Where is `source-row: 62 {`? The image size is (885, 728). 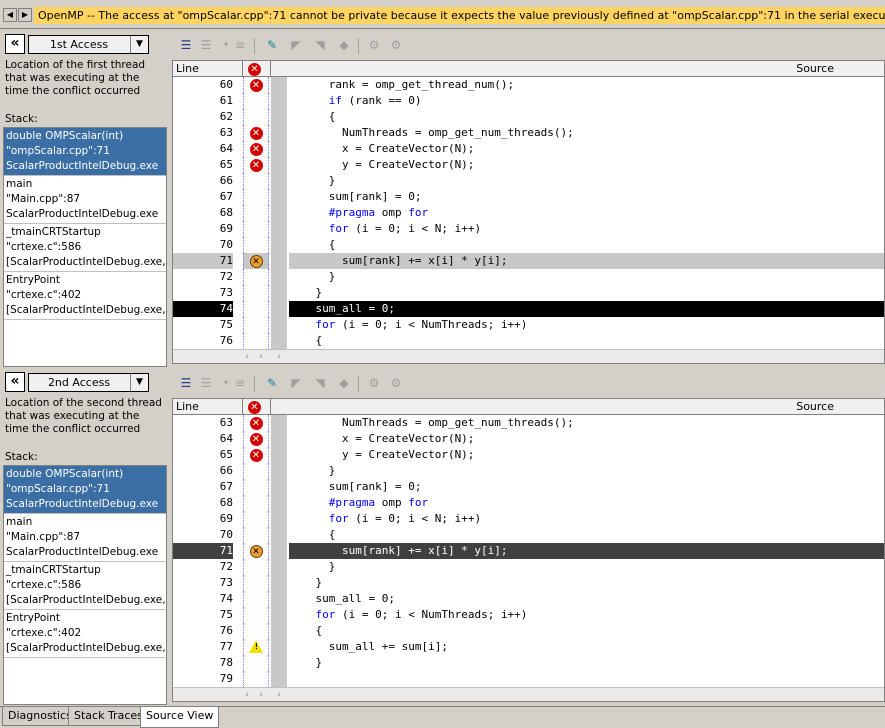 source-row: 62 { is located at coordinates (528, 117).